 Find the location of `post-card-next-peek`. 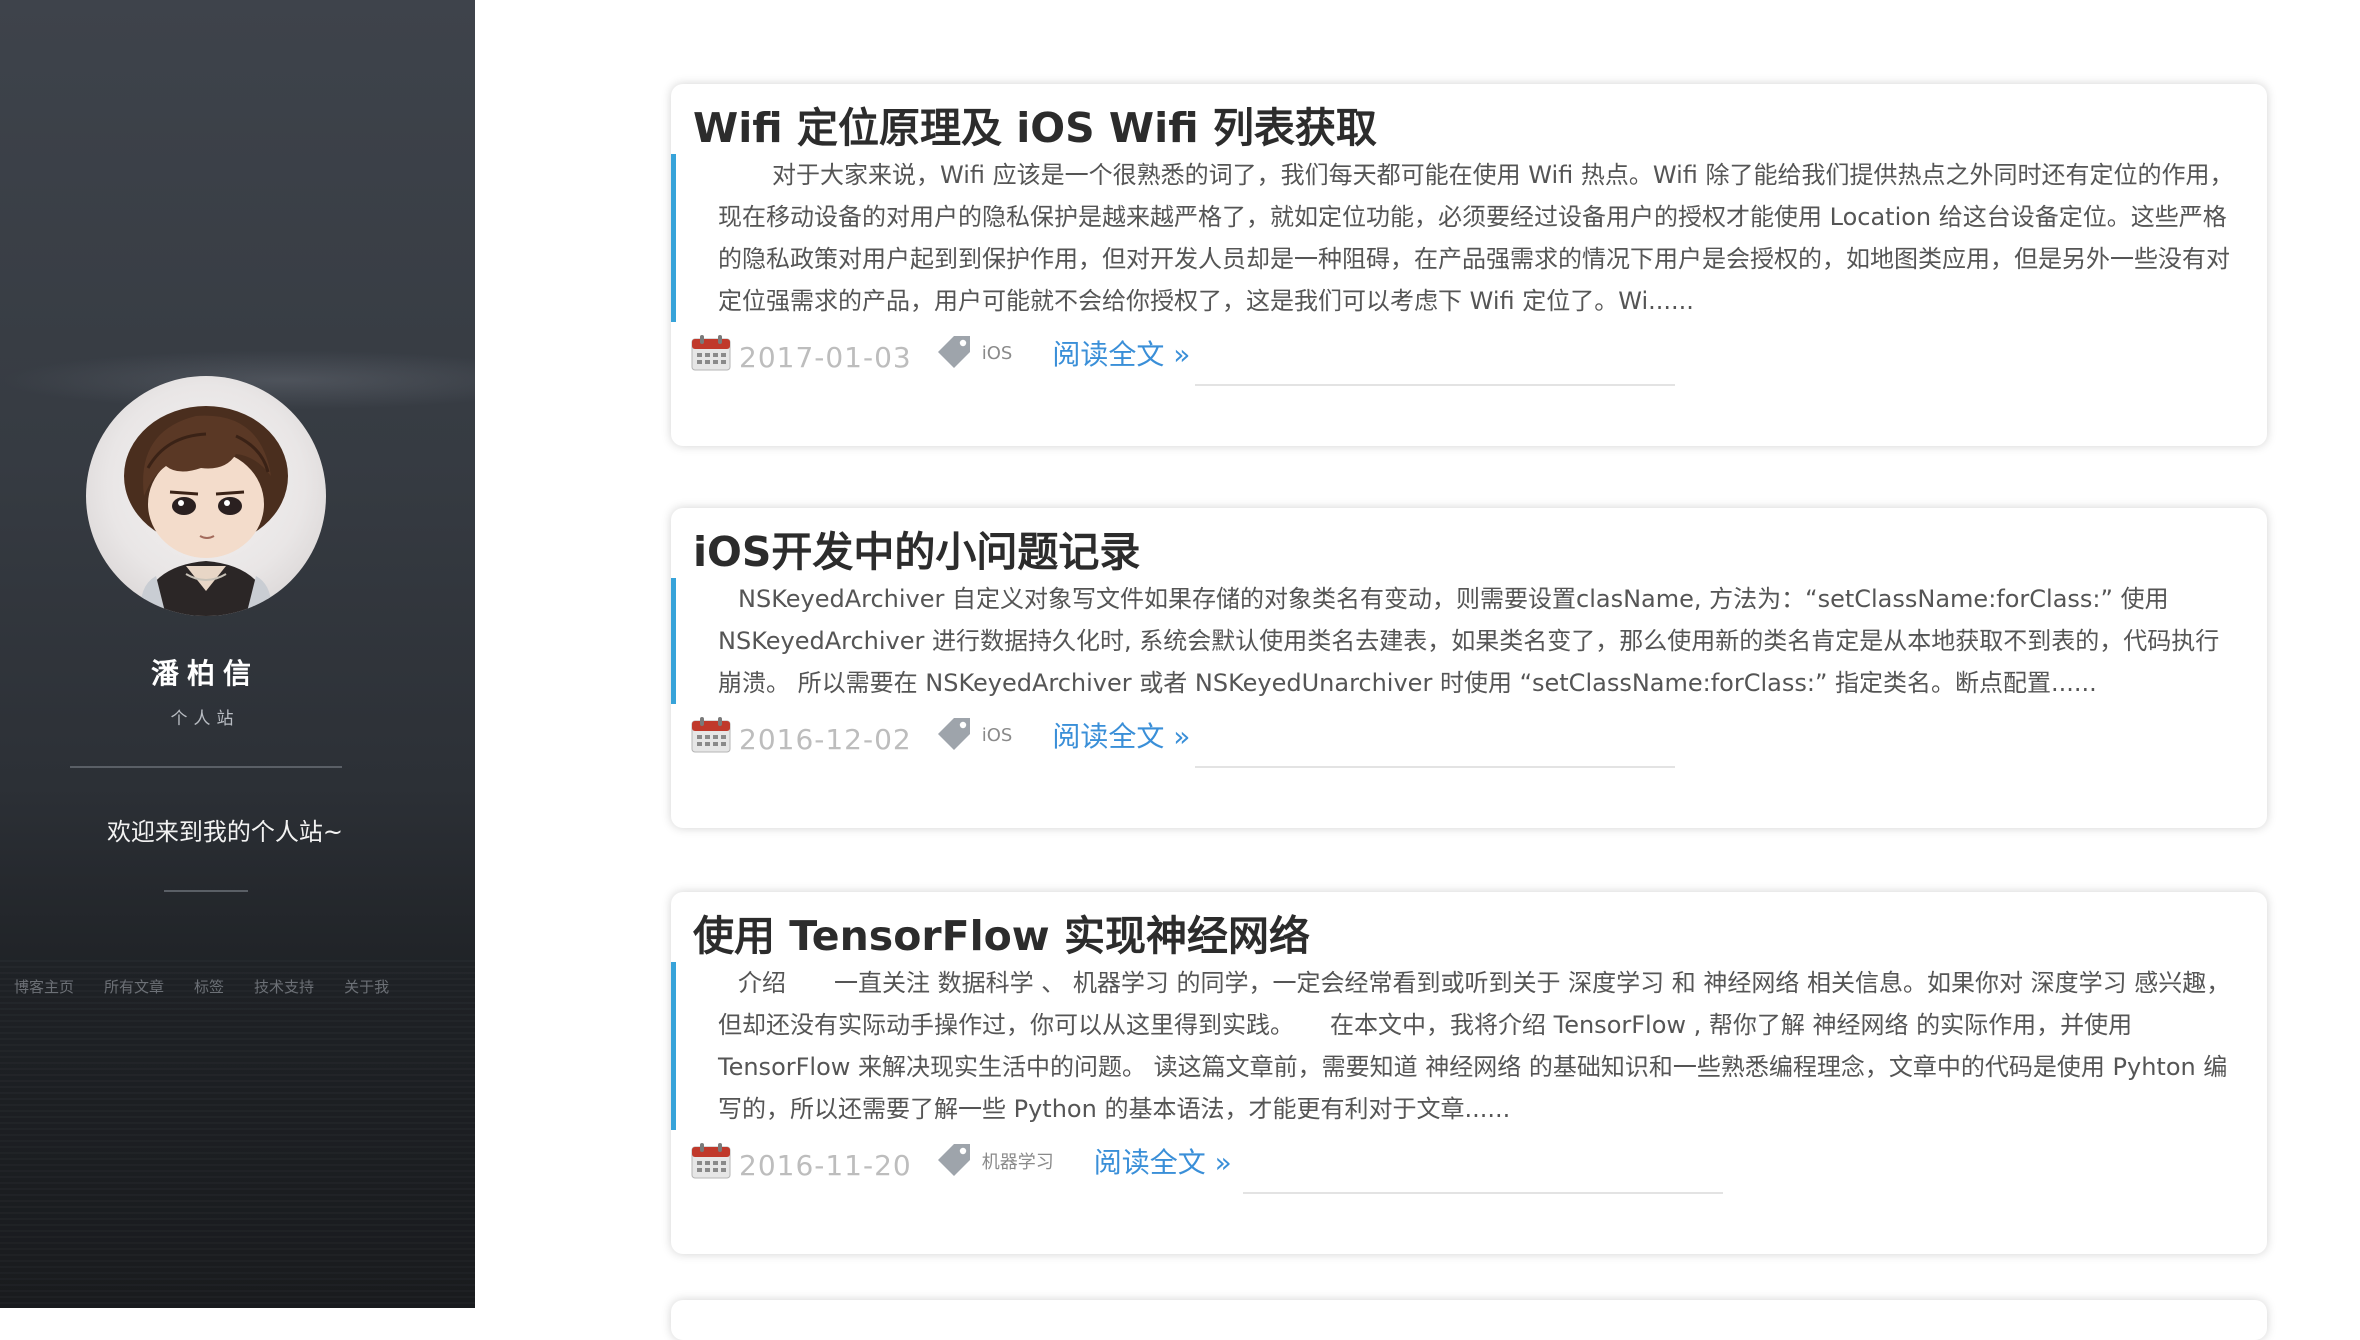

post-card-next-peek is located at coordinates (1469, 1320).